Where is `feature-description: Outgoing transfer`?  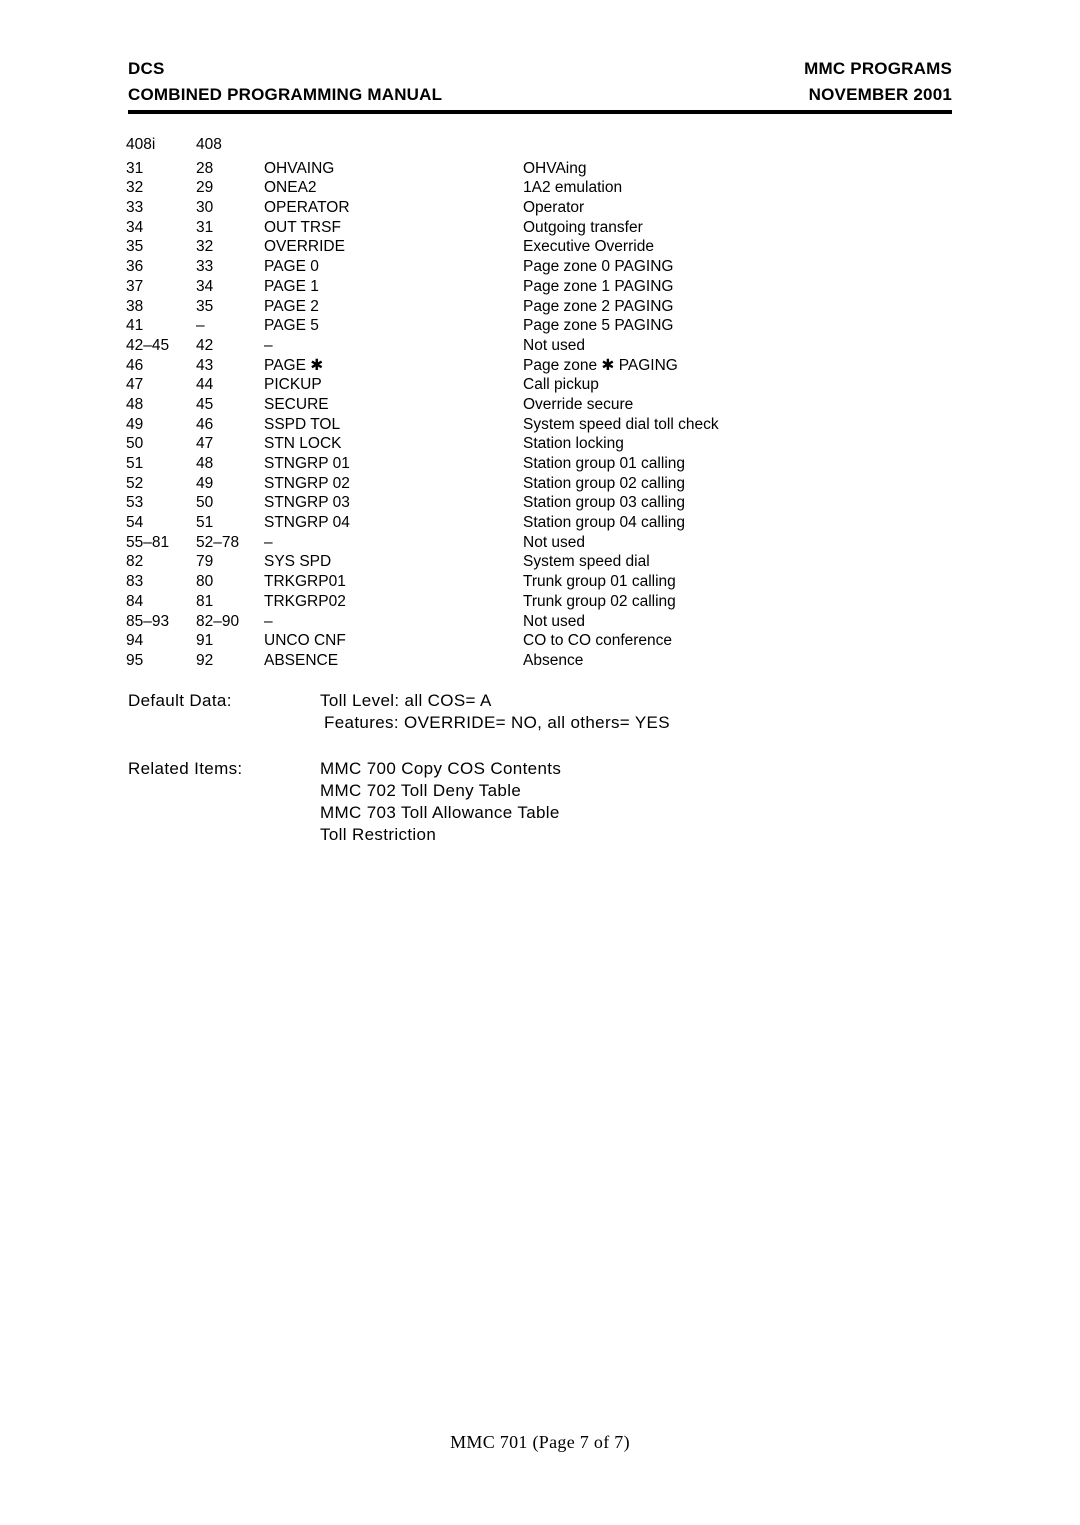 feature-description: Outgoing transfer is located at coordinates (583, 227).